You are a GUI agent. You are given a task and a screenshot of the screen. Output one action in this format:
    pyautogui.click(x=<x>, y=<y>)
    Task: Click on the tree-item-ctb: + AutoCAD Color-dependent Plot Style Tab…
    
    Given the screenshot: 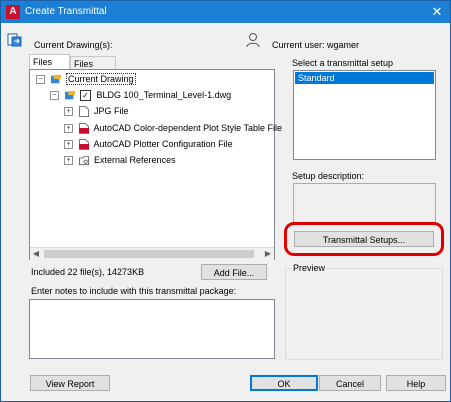 What is the action you would take?
    pyautogui.click(x=173, y=128)
    